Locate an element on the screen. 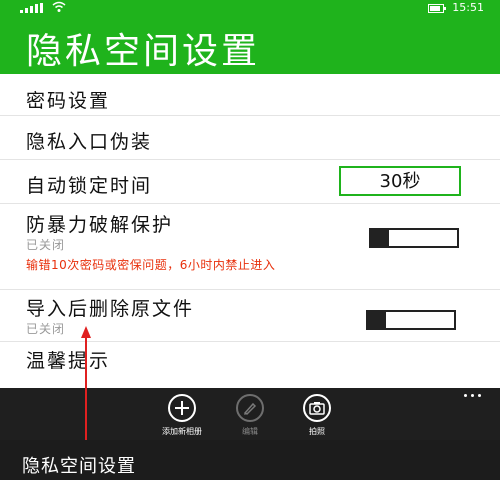  setting-tips: 温馨提示 is located at coordinates (250, 365).